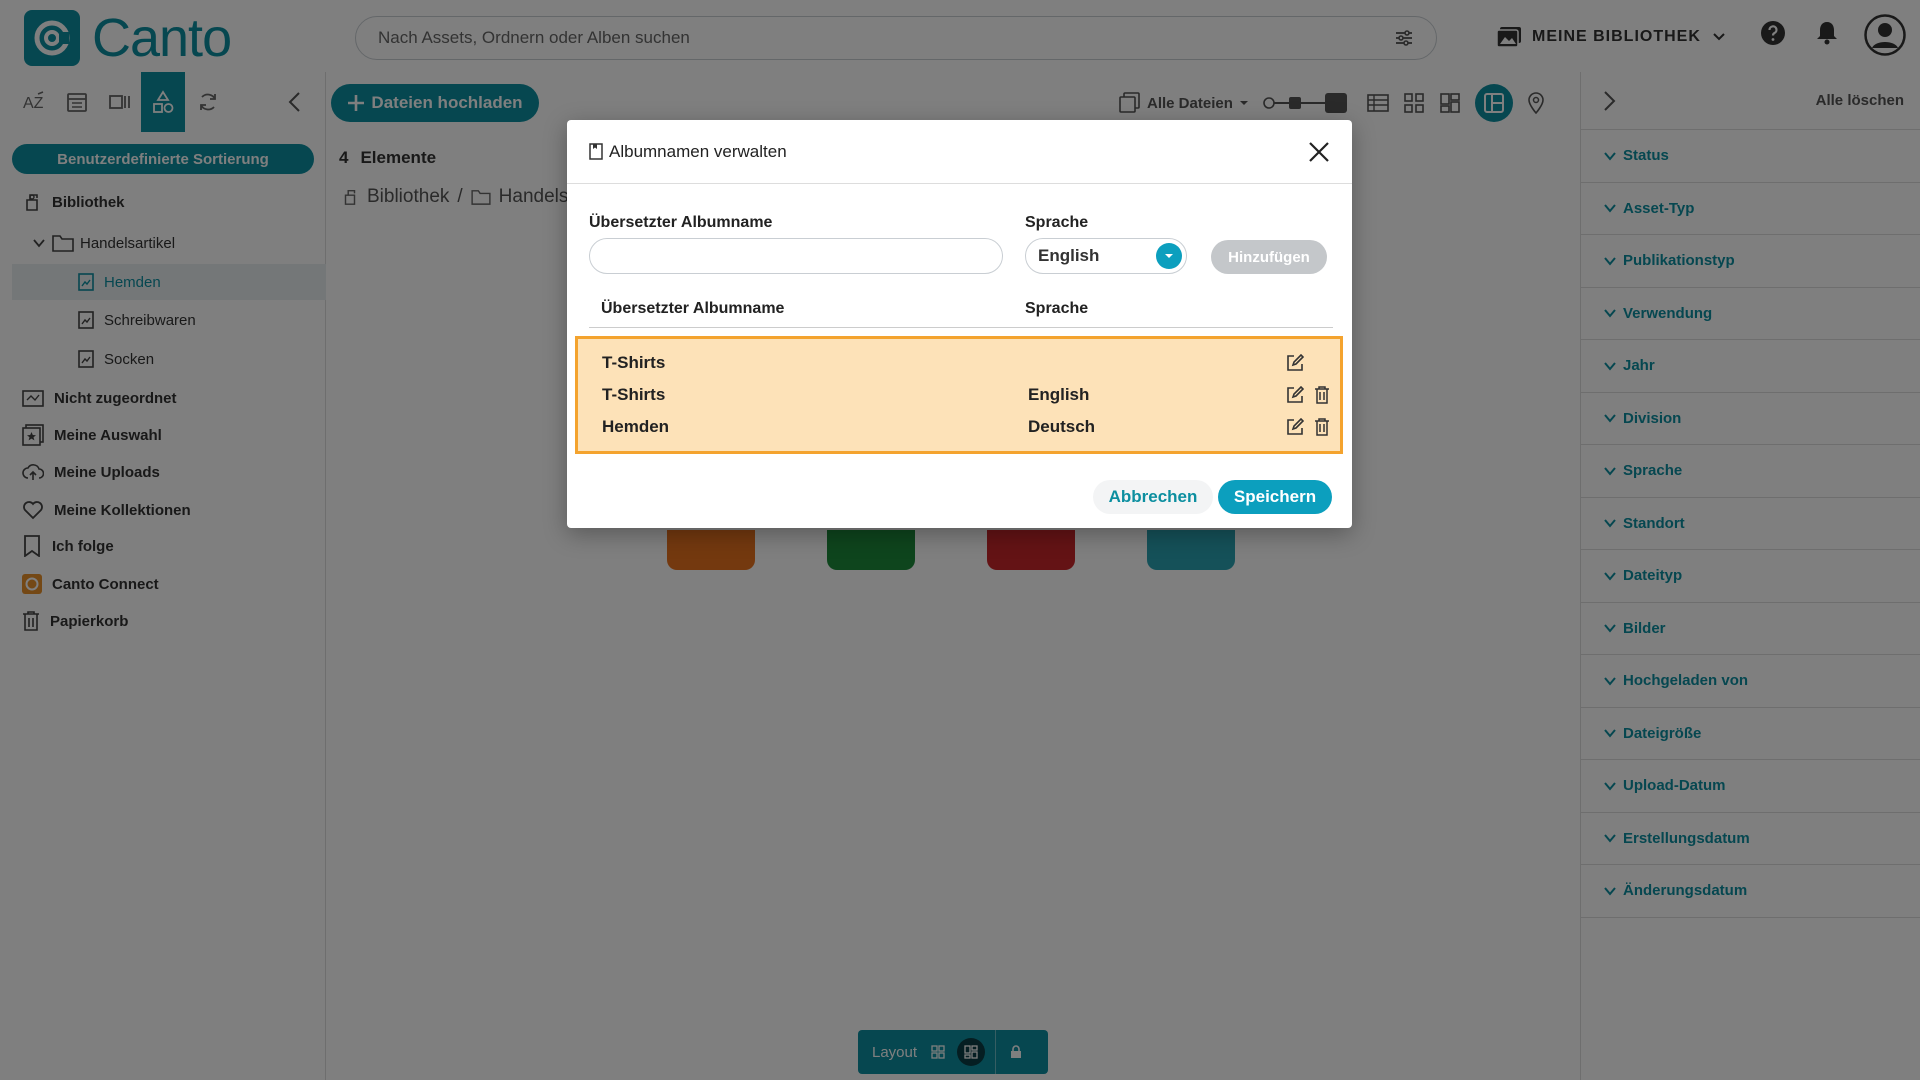  What do you see at coordinates (1106, 256) in the screenshot?
I see `language-select: English` at bounding box center [1106, 256].